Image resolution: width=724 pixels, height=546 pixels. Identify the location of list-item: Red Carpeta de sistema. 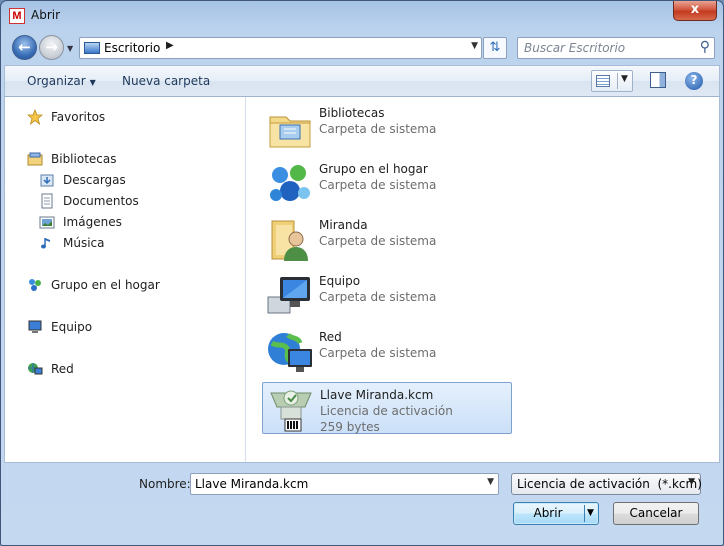
(387, 351).